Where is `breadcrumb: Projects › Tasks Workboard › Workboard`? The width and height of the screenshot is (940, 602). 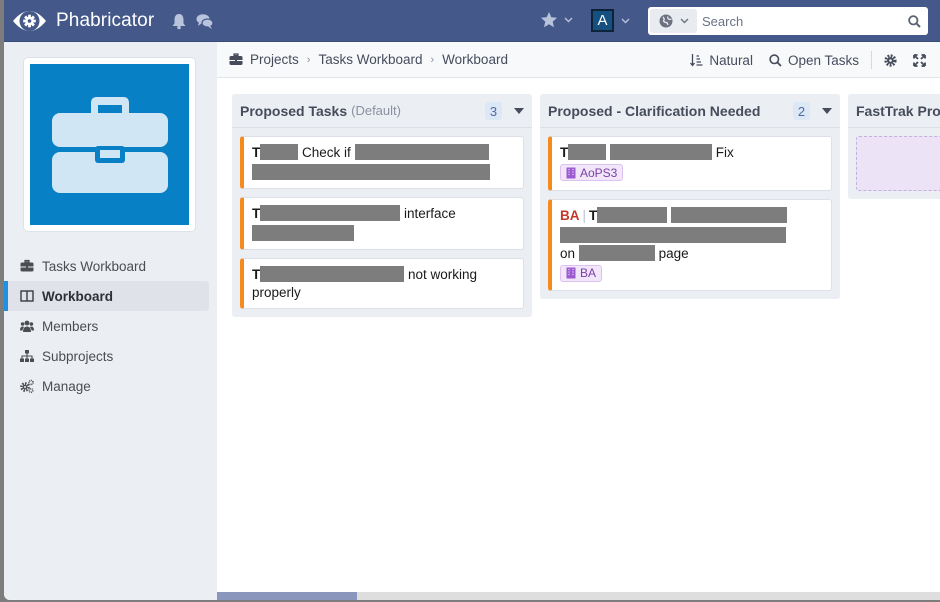
breadcrumb: Projects › Tasks Workboard › Workboard is located at coordinates (368, 59).